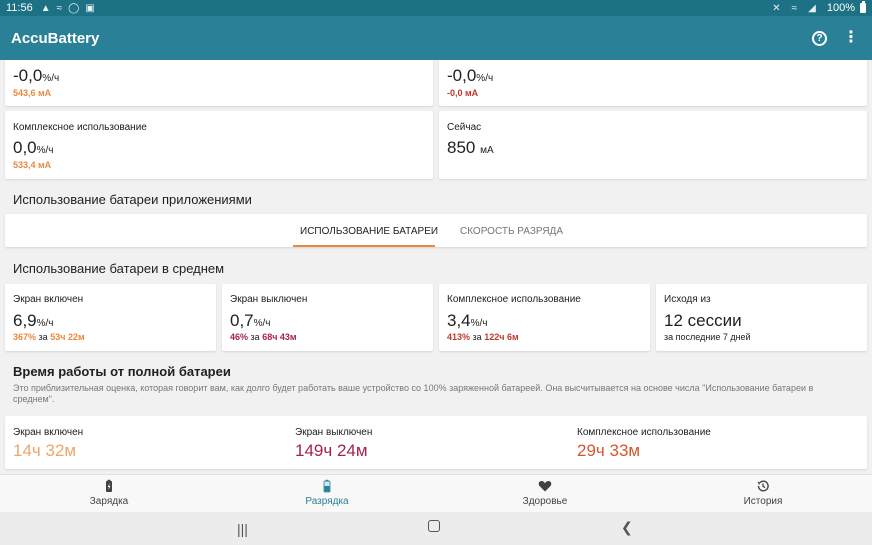  What do you see at coordinates (609, 450) in the screenshot?
I see `est-value-combined: 29ч 33м` at bounding box center [609, 450].